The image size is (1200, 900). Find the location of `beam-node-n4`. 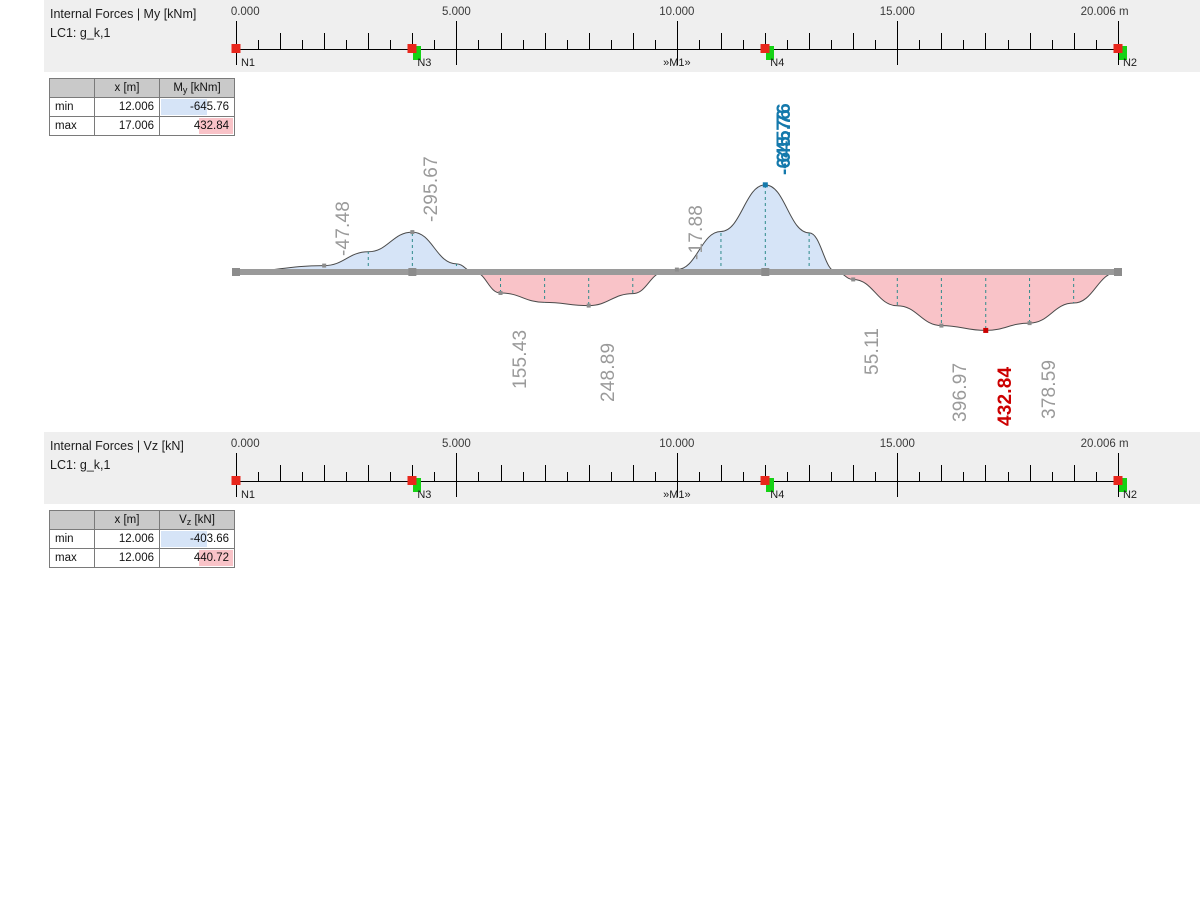

beam-node-n4 is located at coordinates (765, 272).